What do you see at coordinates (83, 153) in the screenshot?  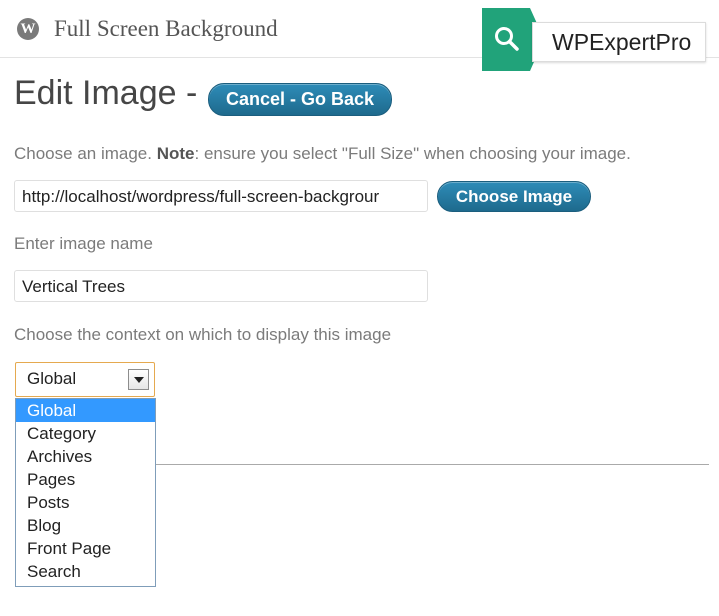 I see `instruction-prefix: Choose an image.` at bounding box center [83, 153].